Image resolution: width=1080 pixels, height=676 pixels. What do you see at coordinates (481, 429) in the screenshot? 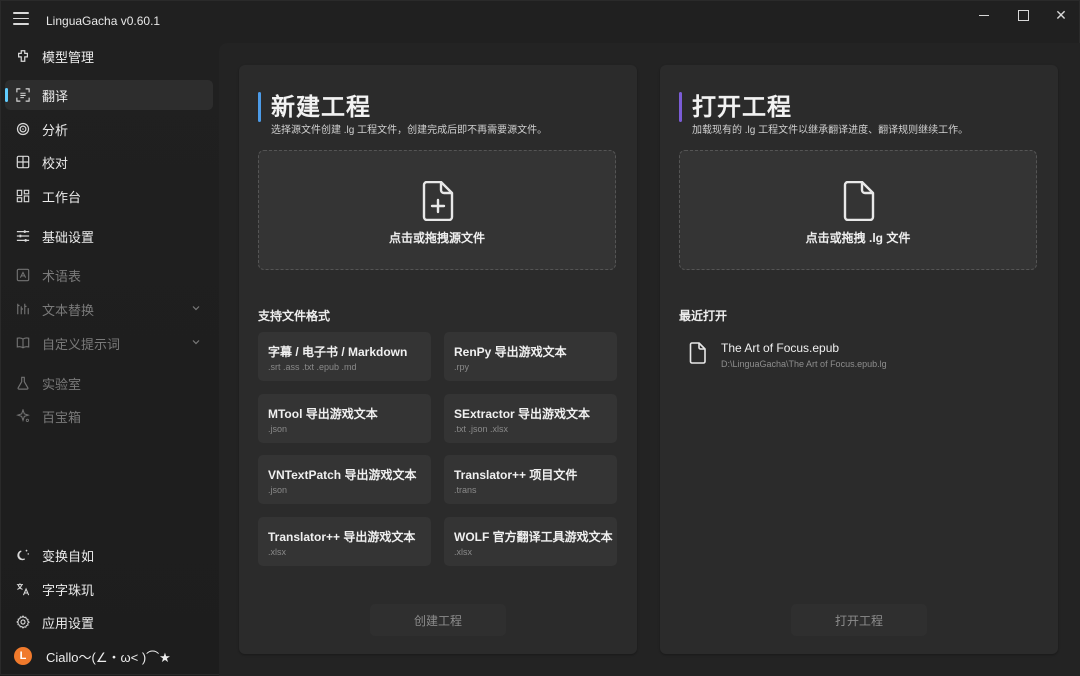
I see `format-extensions: .txt .json .xlsx` at bounding box center [481, 429].